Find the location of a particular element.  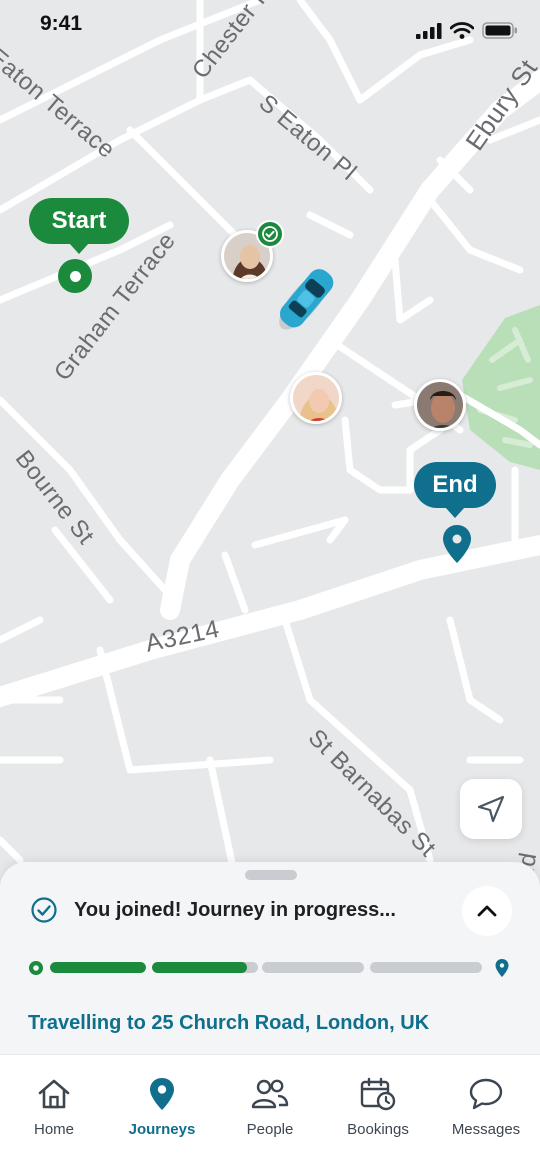

progress-end-pin-icon is located at coordinates (502, 968).